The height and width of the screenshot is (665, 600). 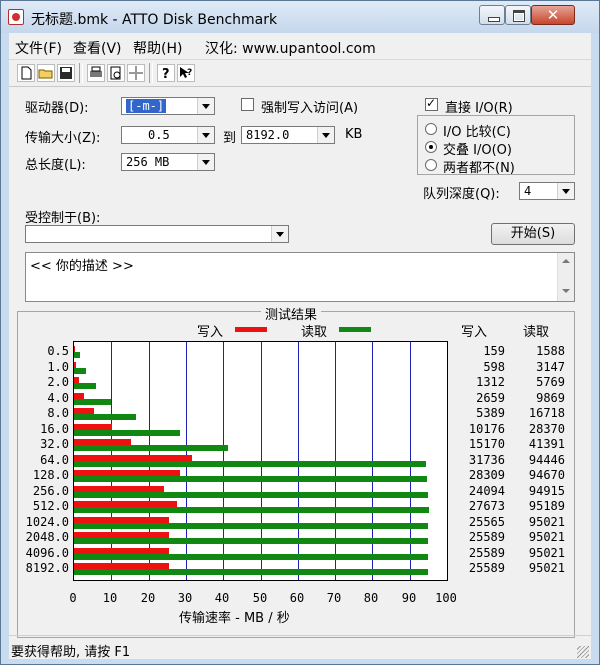 What do you see at coordinates (54, 428) in the screenshot?
I see `y-tick-label: 16.0` at bounding box center [54, 428].